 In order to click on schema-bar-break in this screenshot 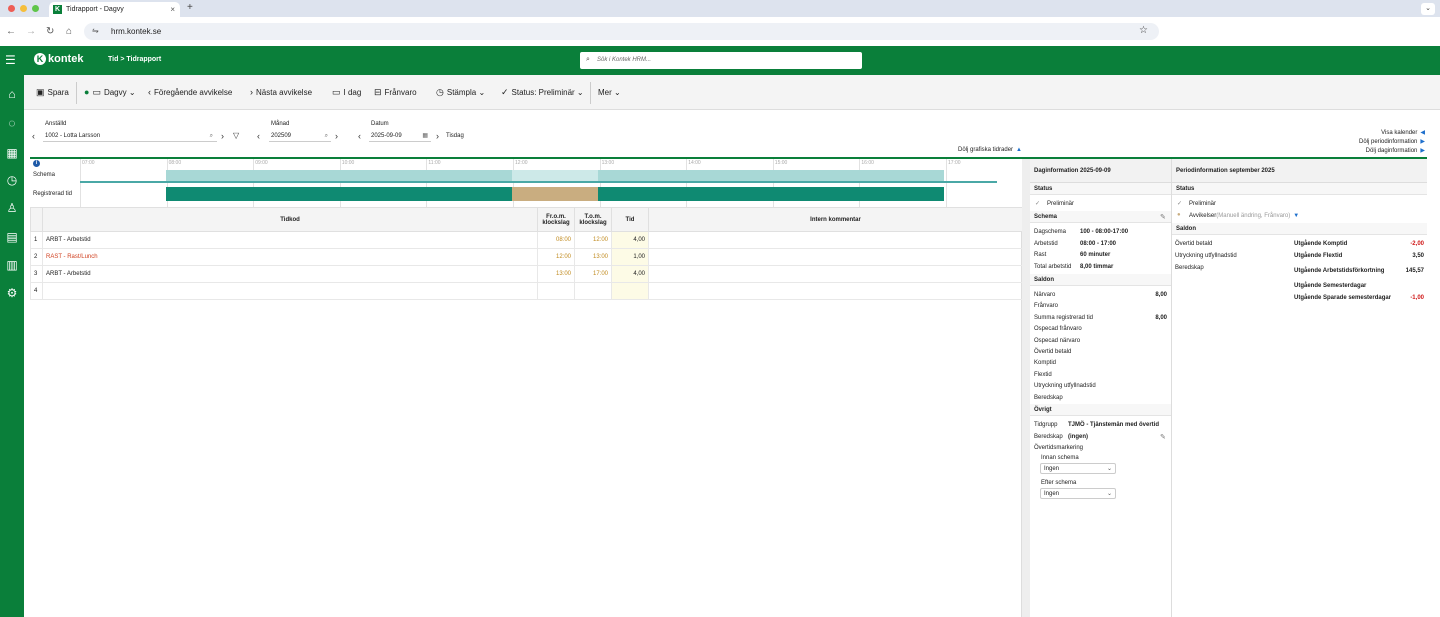, I will do `click(555, 175)`.